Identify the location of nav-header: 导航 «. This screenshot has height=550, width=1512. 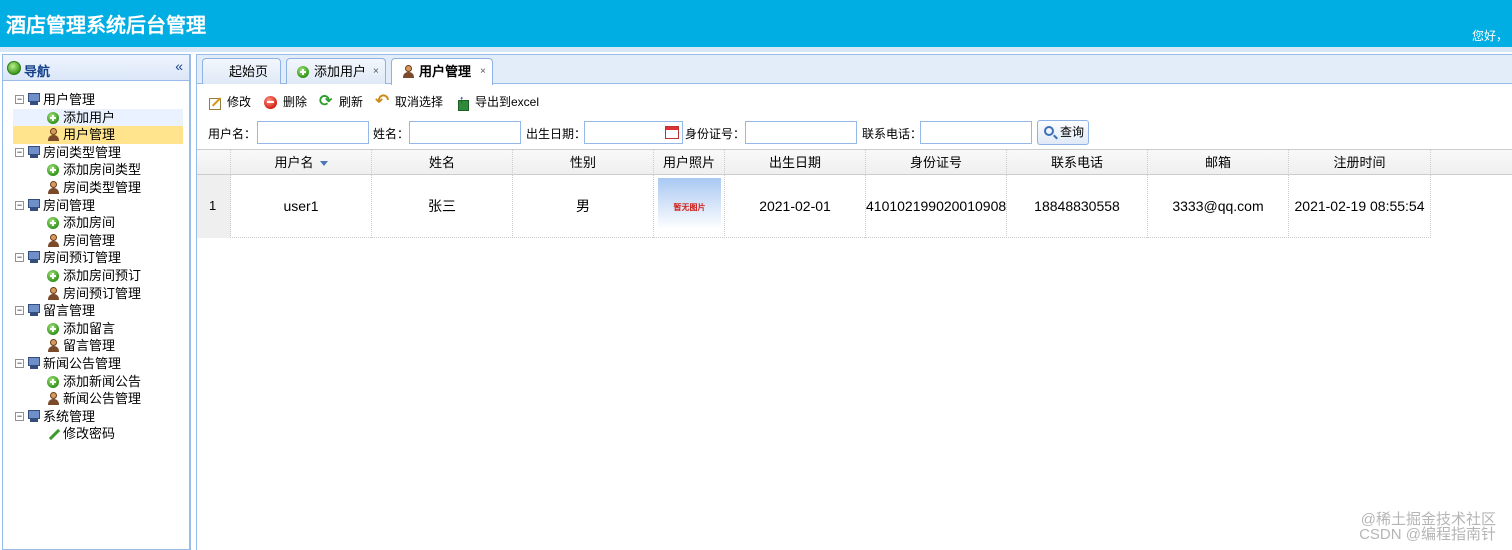
(96, 68).